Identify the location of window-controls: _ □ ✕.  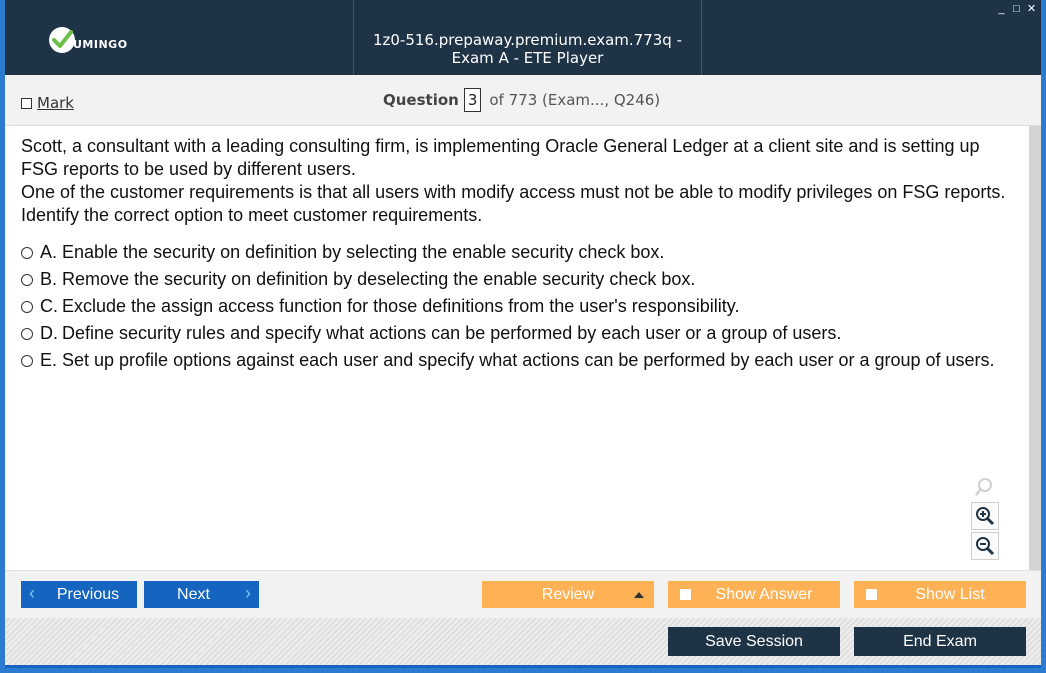
(1016, 9).